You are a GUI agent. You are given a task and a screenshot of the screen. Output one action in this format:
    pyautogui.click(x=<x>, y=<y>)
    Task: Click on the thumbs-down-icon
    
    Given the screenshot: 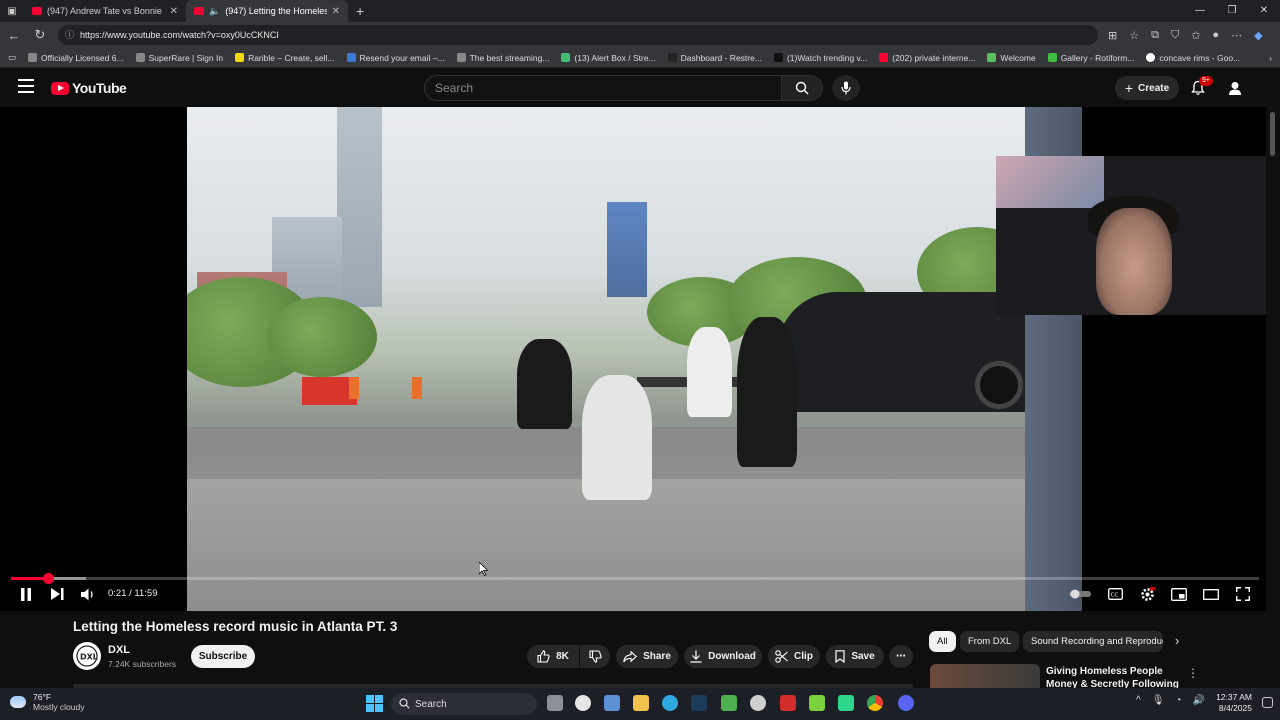 What is the action you would take?
    pyautogui.click(x=595, y=656)
    